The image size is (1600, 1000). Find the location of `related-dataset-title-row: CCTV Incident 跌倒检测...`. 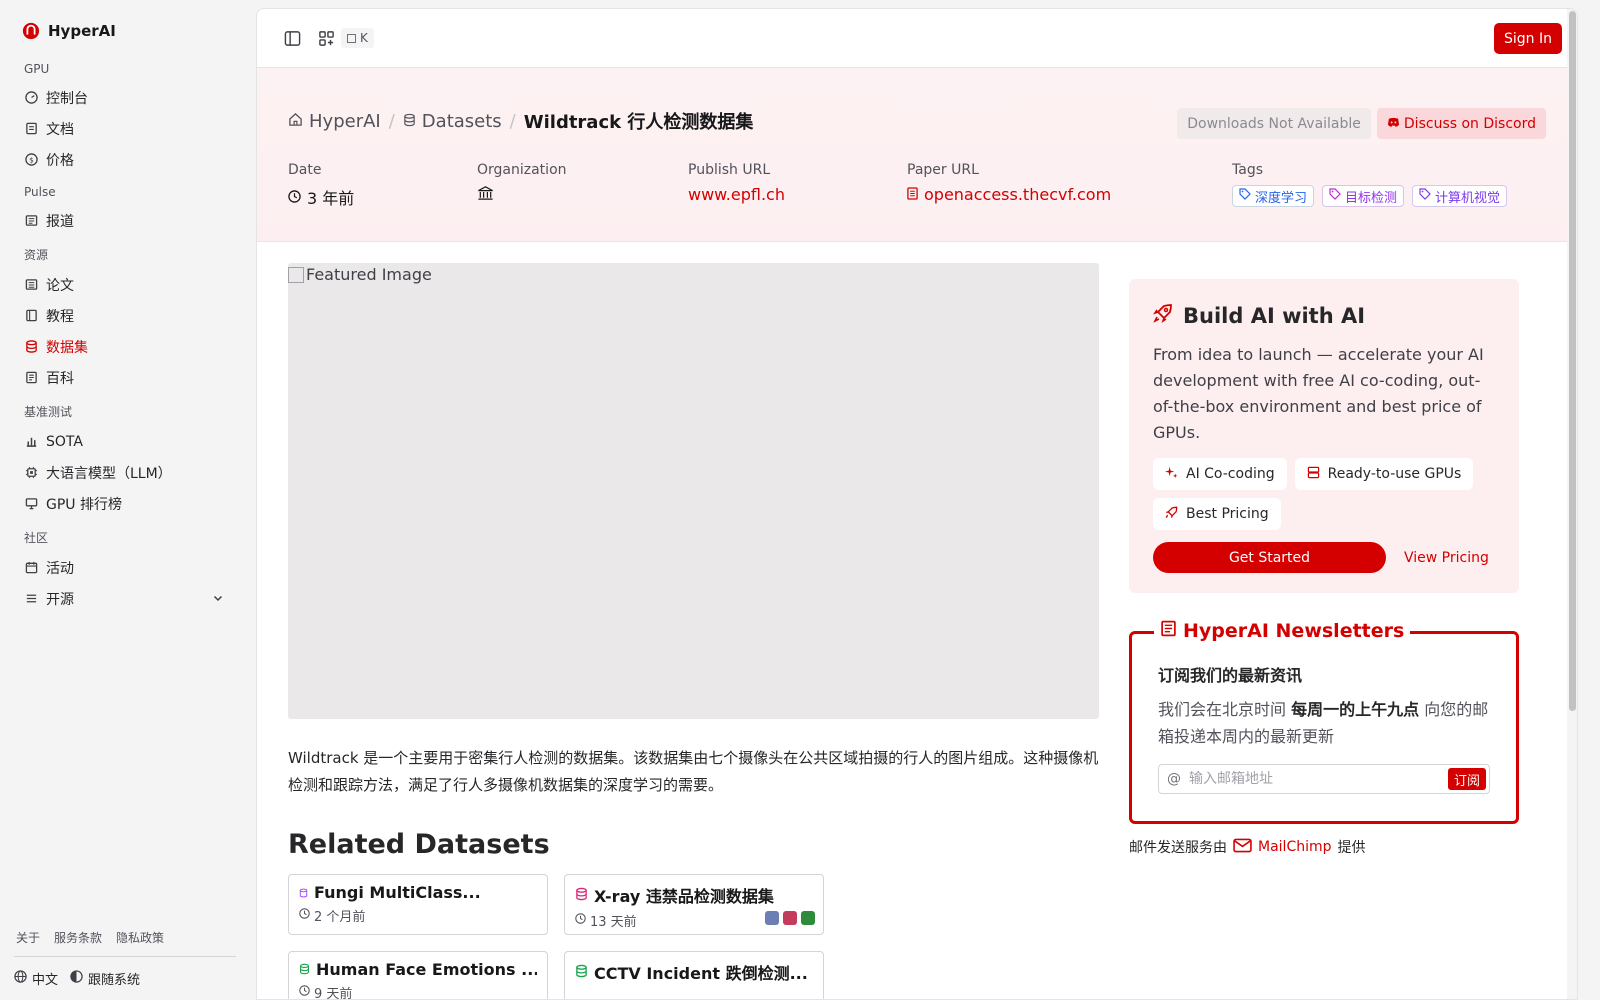

related-dataset-title-row: CCTV Incident 跌倒检测... is located at coordinates (694, 972).